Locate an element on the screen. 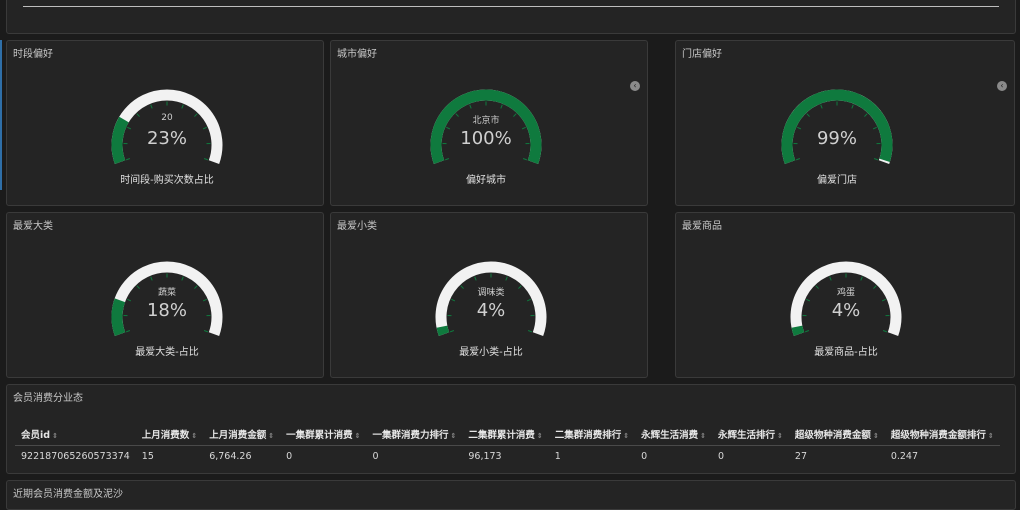 The image size is (1020, 510). column-header: 一集群累计消费⇕ is located at coordinates (323, 436).